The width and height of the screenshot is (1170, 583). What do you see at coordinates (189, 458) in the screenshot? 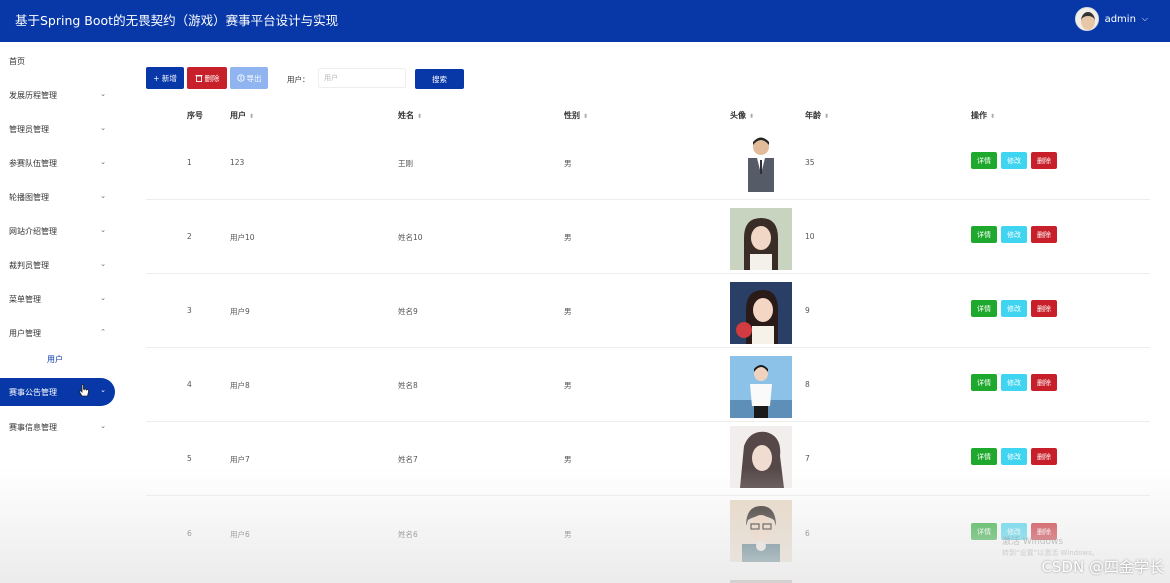
I see `cell-index: 5` at bounding box center [189, 458].